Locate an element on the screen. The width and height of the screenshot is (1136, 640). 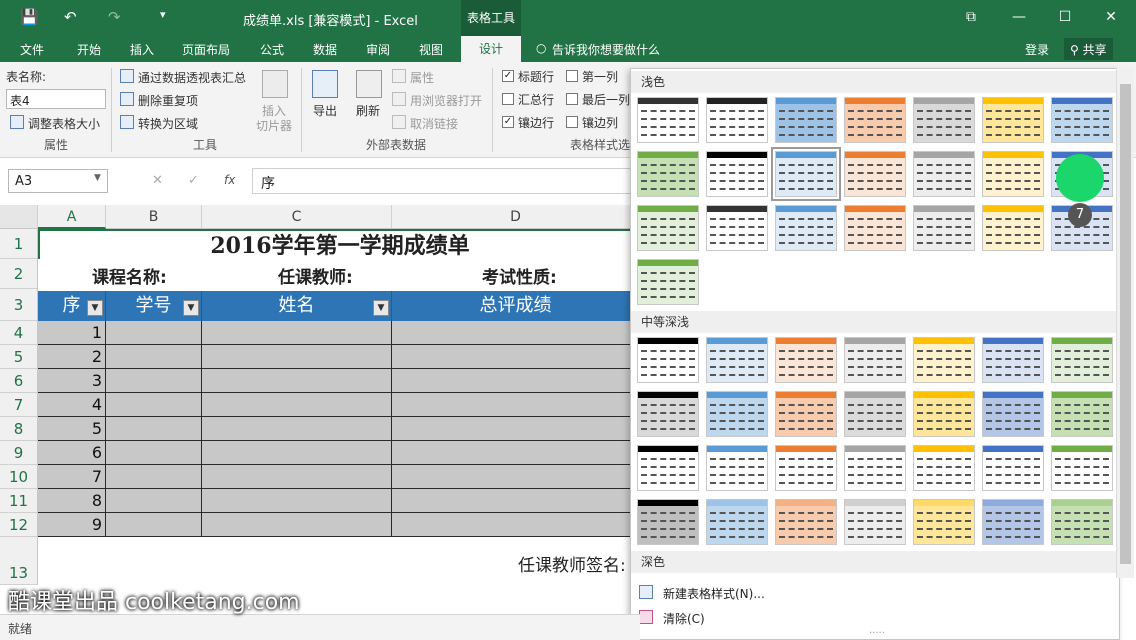
tab-view: 视图 is located at coordinates (431, 49).